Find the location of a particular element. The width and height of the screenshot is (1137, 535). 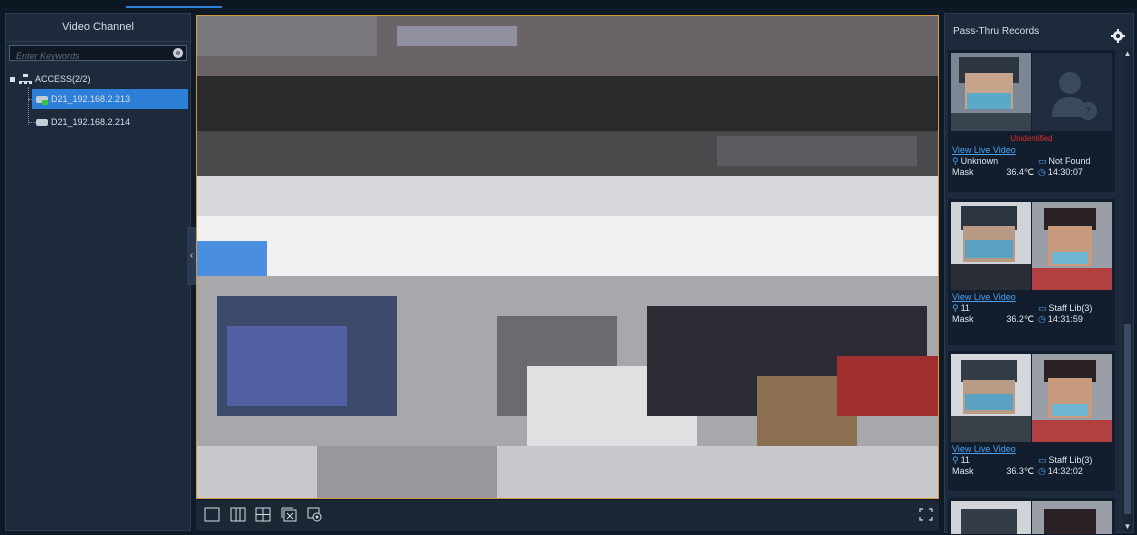

scroll-down-icon: ▼ is located at coordinates (1127, 526).